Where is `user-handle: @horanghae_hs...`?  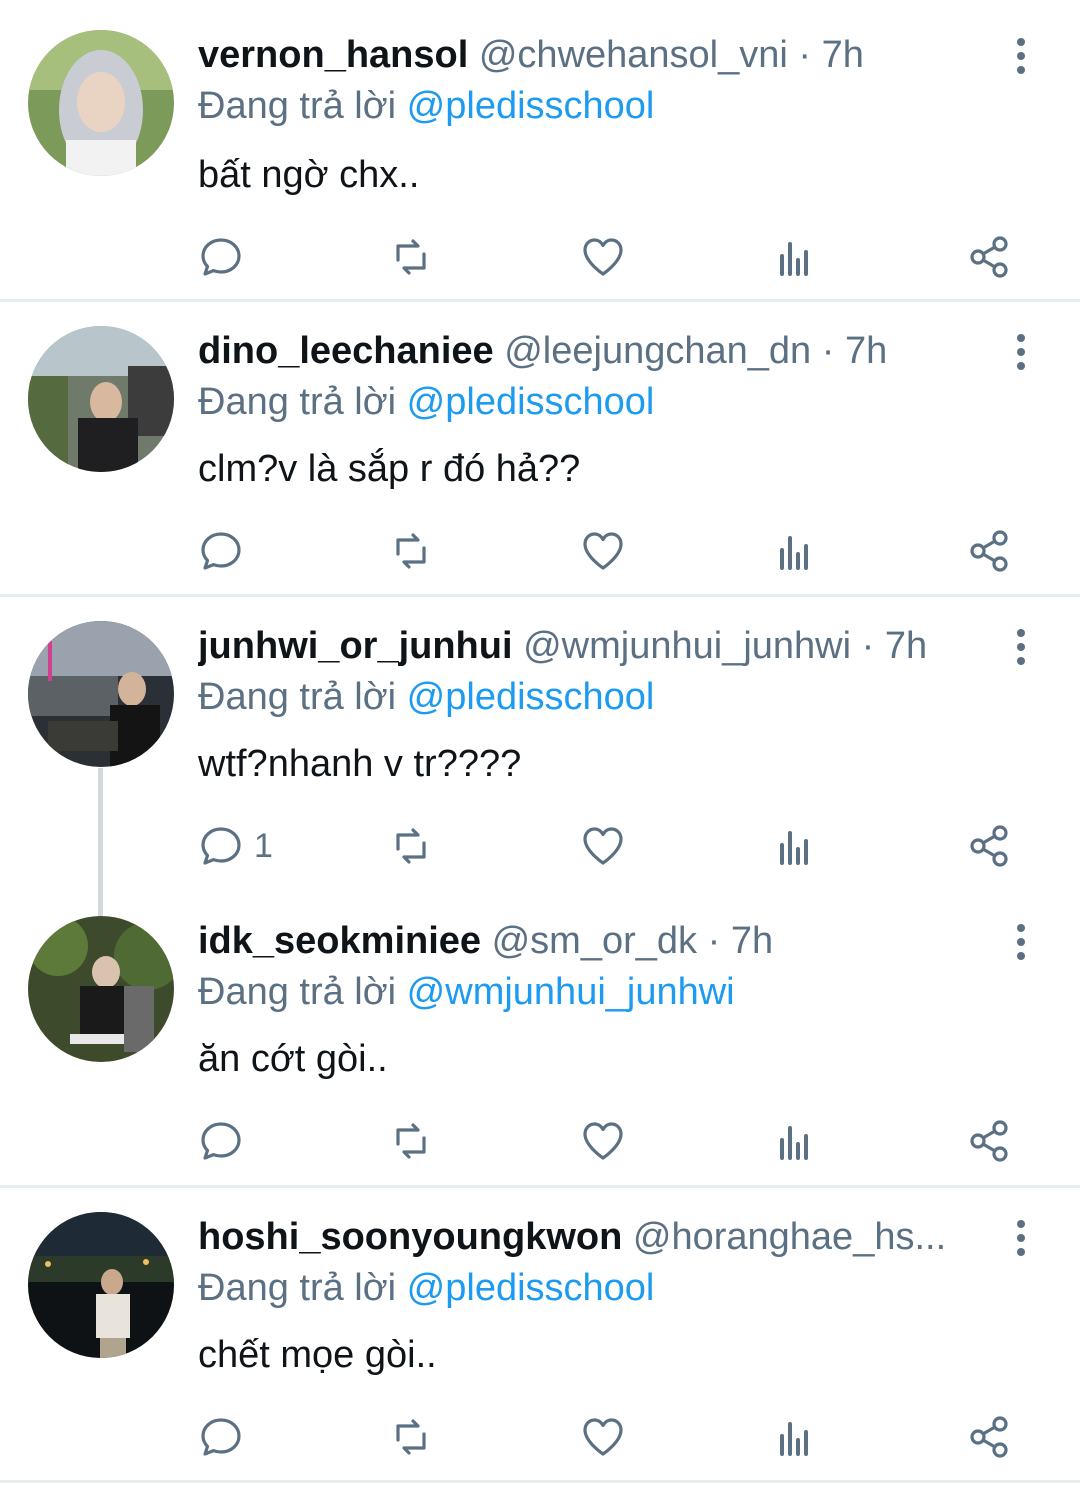
user-handle: @horanghae_hs... is located at coordinates (789, 1237).